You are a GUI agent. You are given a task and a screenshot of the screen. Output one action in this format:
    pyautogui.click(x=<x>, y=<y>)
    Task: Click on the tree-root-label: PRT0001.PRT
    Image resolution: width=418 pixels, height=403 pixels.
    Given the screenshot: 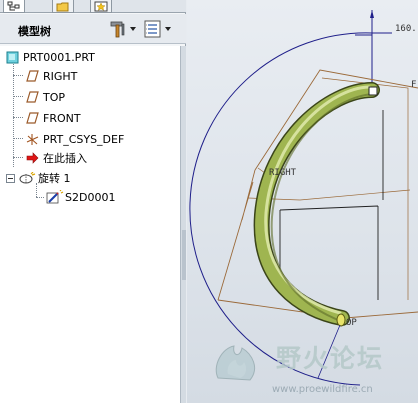 What is the action you would take?
    pyautogui.click(x=59, y=57)
    